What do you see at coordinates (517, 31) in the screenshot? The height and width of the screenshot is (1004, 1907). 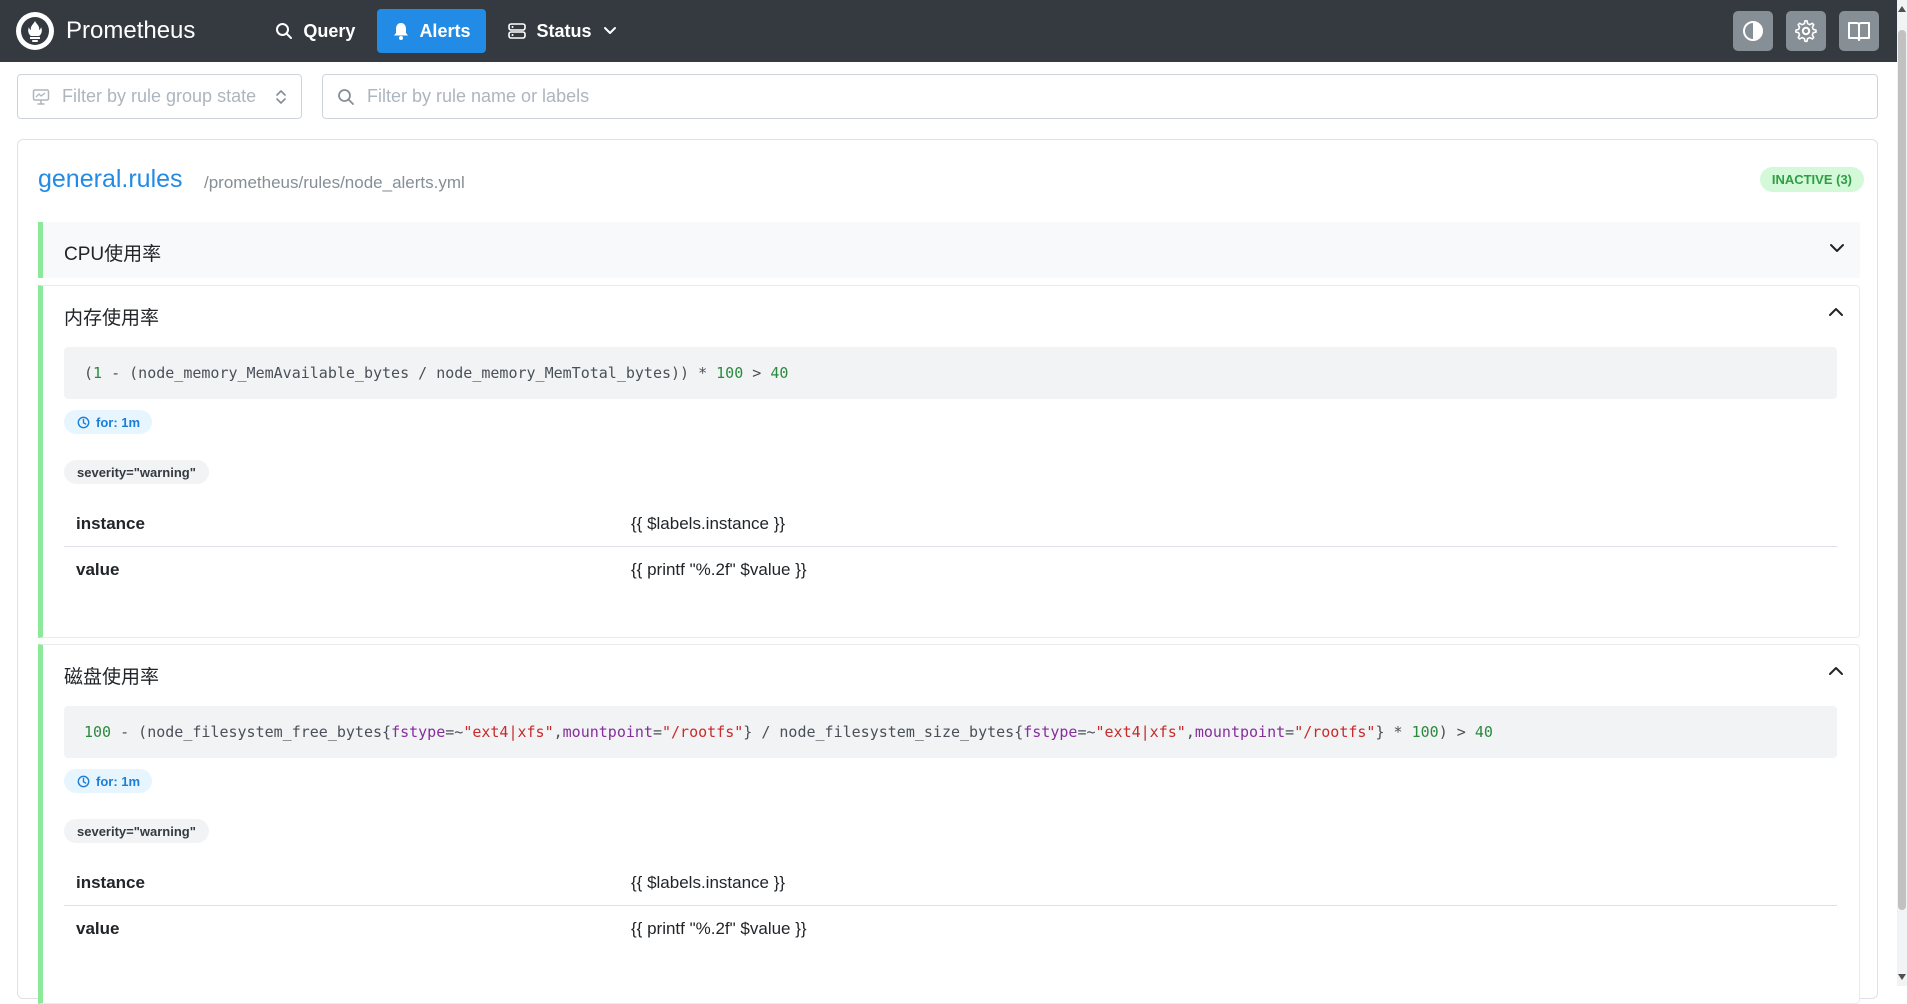 I see `server-icon` at bounding box center [517, 31].